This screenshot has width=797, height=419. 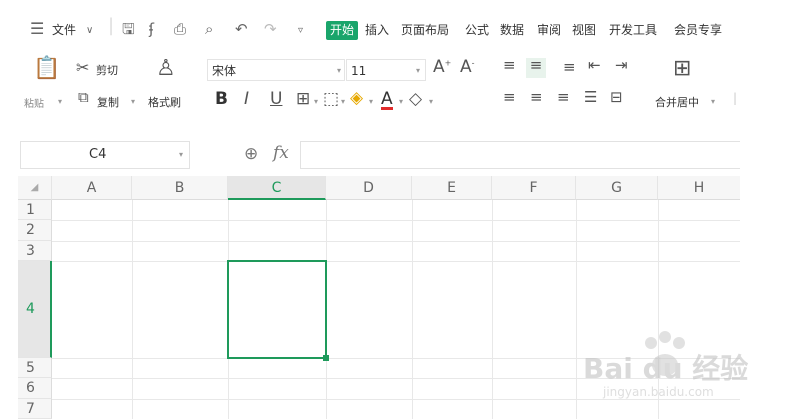 I want to click on name-box: C4 ▾, so click(x=105, y=155).